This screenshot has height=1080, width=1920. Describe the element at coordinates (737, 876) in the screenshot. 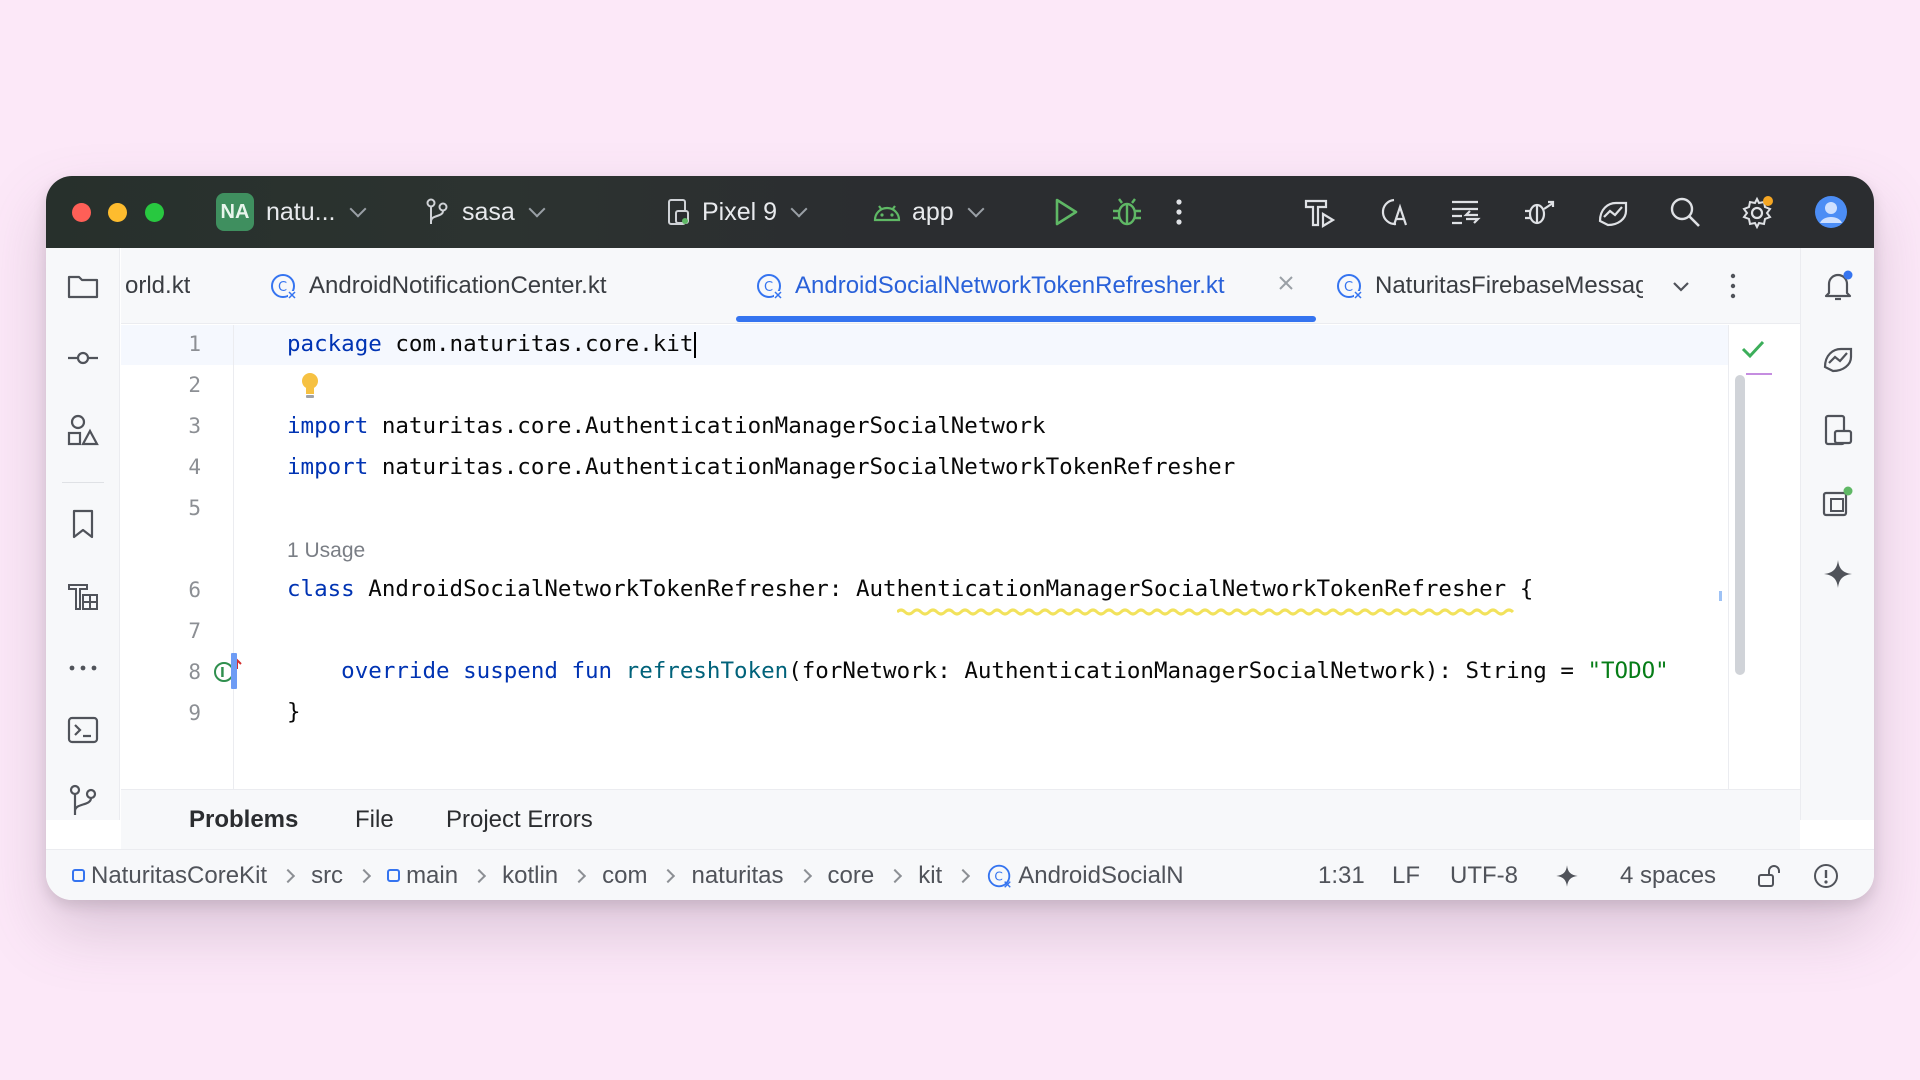

I see `breadcrumb-item: naturitas` at that location.